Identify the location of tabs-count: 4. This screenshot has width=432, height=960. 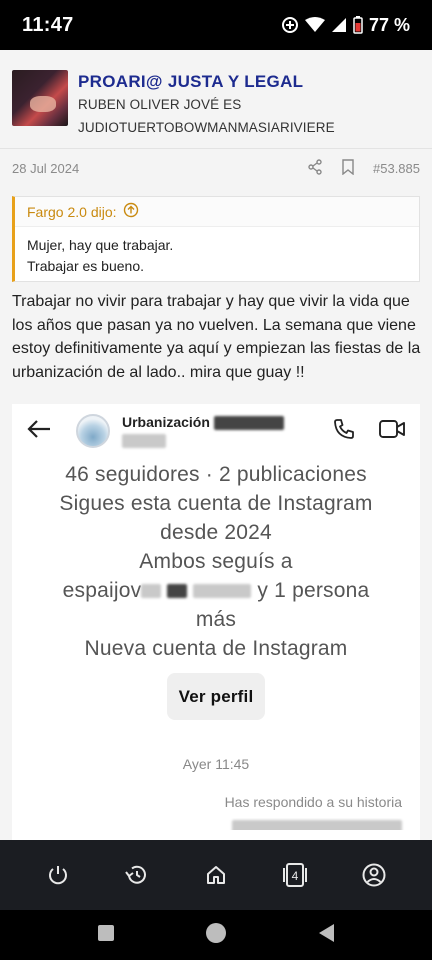
(295, 876).